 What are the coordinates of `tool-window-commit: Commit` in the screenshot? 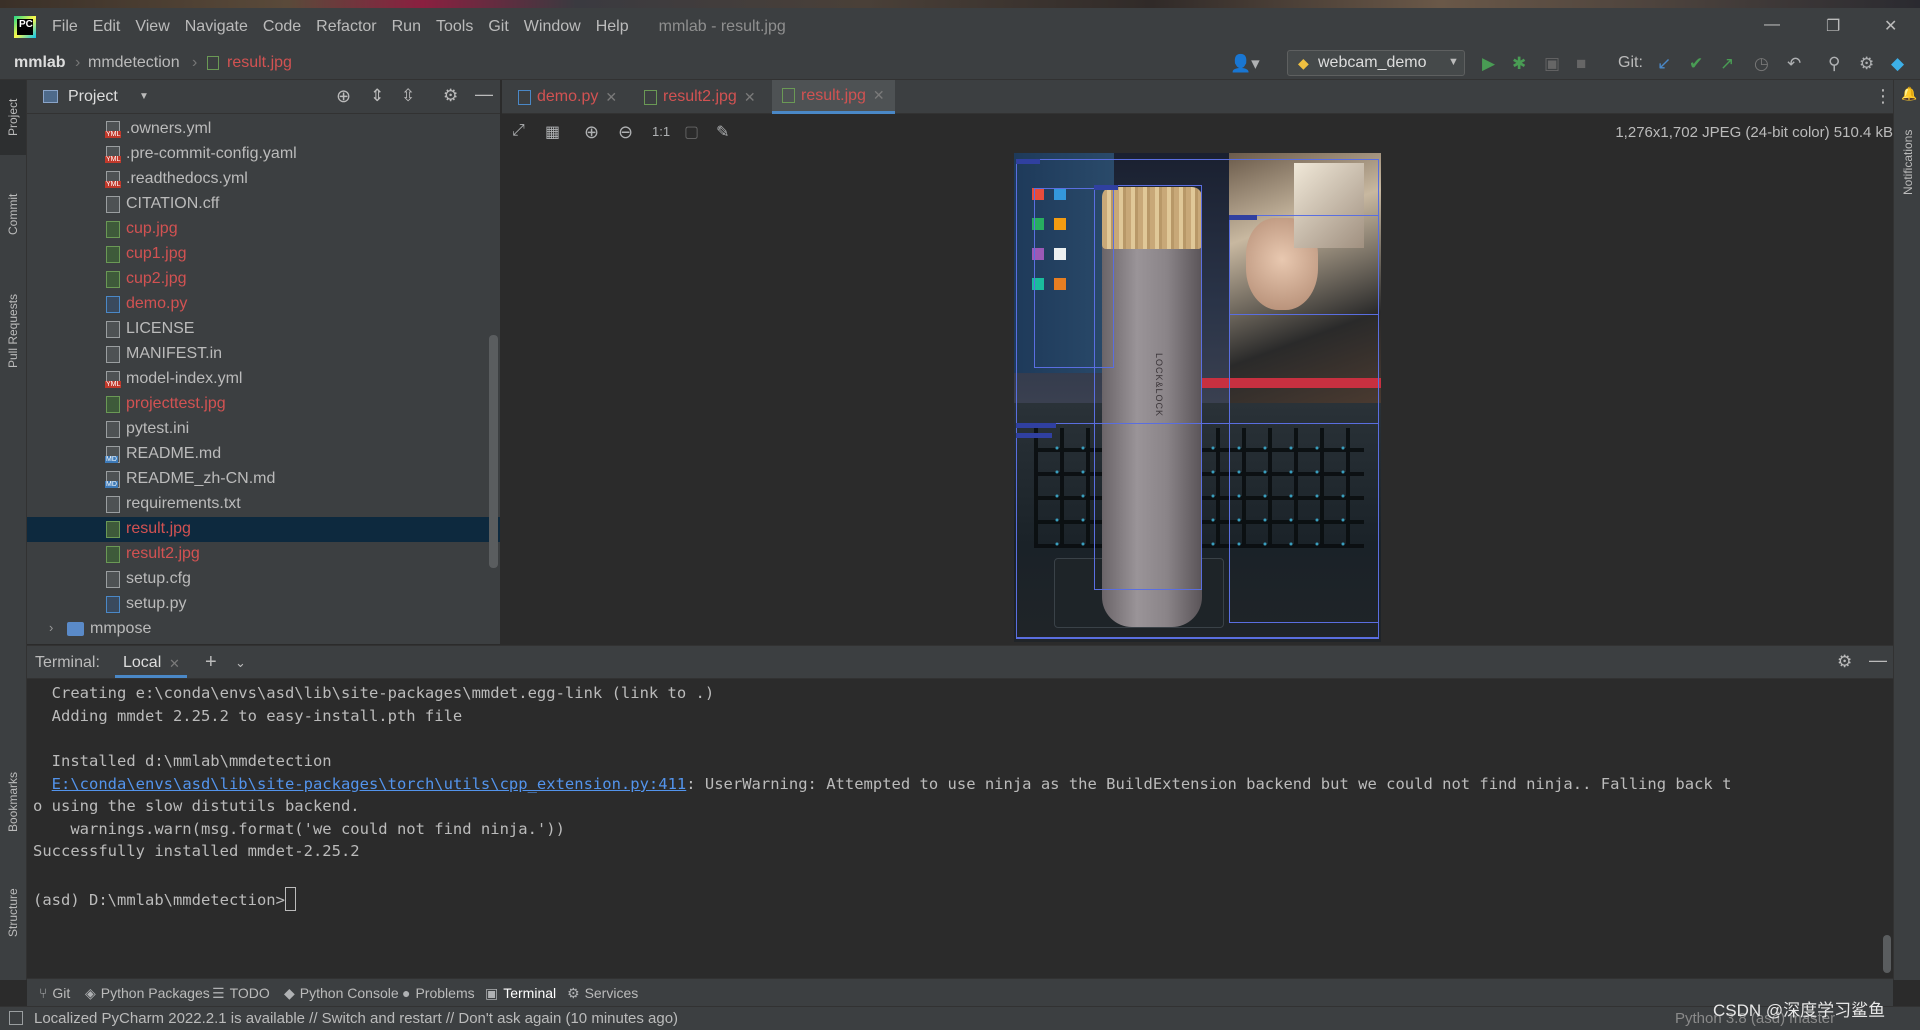 It's located at (13, 214).